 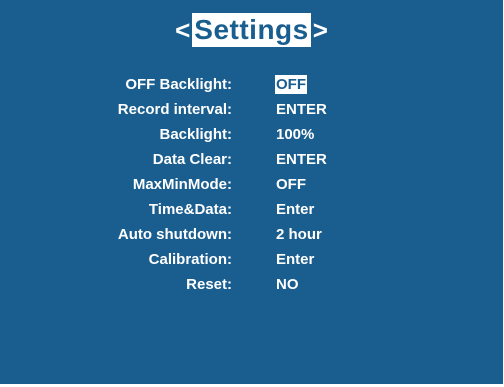 What do you see at coordinates (174, 109) in the screenshot?
I see `menu-item-label: Record interval:` at bounding box center [174, 109].